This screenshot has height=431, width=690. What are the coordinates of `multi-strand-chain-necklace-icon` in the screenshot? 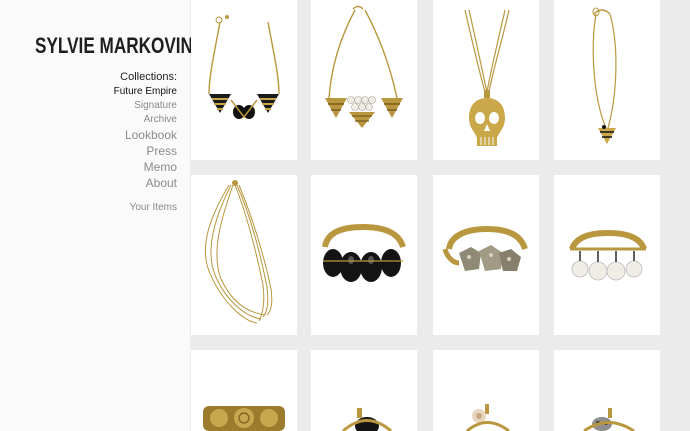 It's located at (239, 252).